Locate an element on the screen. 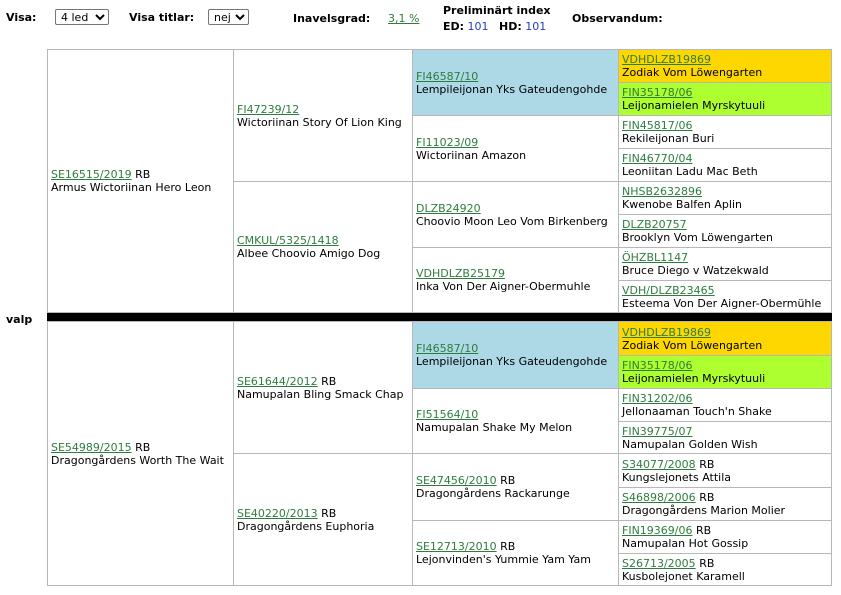 The width and height of the screenshot is (841, 595). sdsd-reg-link: DLZB20757 is located at coordinates (654, 224).